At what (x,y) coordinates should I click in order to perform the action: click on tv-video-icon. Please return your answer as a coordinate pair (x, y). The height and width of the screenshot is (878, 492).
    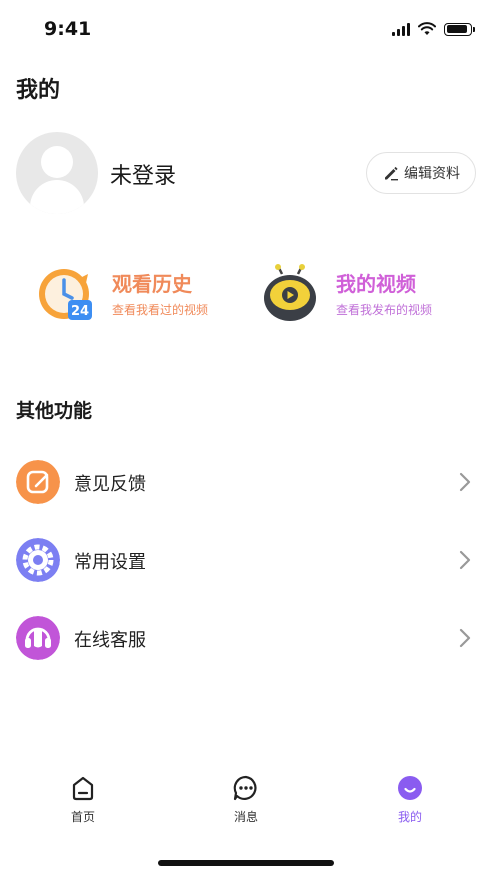
    Looking at the image, I should click on (290, 292).